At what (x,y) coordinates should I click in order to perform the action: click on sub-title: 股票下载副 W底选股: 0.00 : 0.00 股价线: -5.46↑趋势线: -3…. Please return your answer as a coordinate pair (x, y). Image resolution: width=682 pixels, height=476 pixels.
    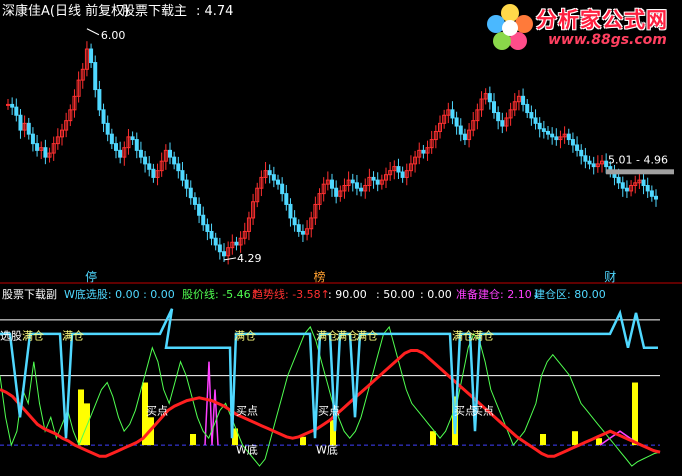
    Looking at the image, I should click on (304, 294).